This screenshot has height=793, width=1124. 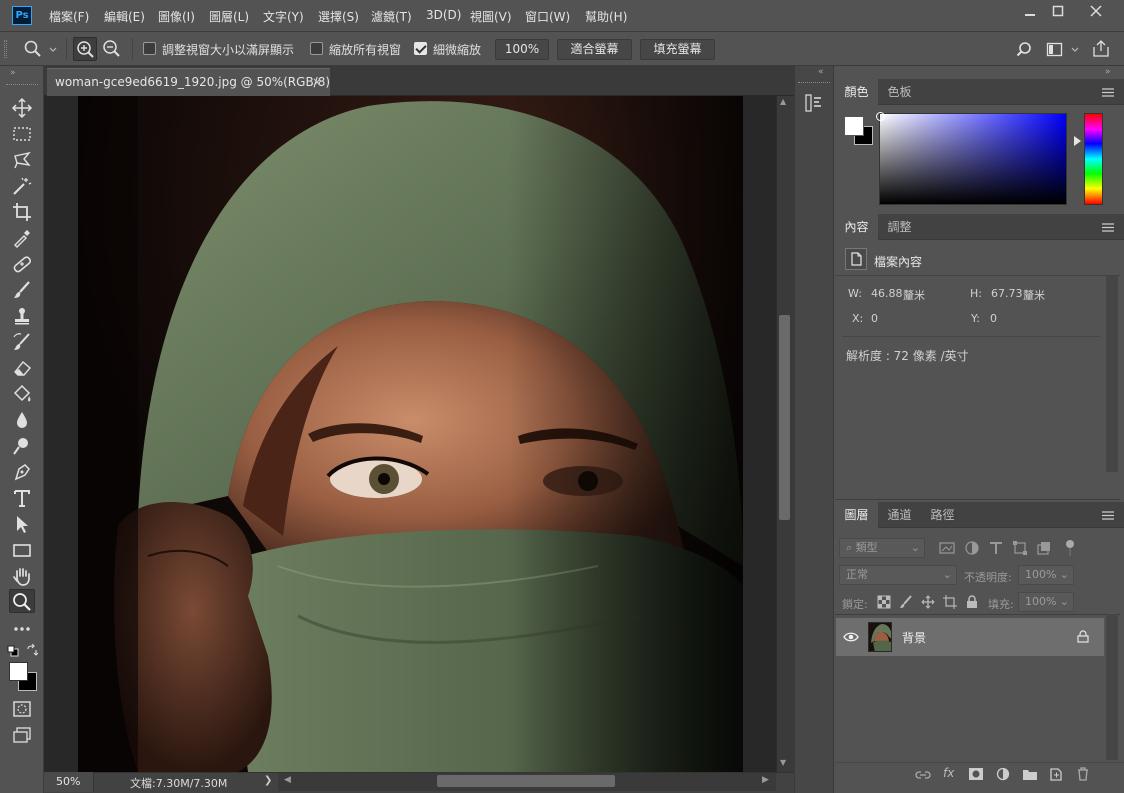 I want to click on adjustment-layer-icon, so click(x=1004, y=775).